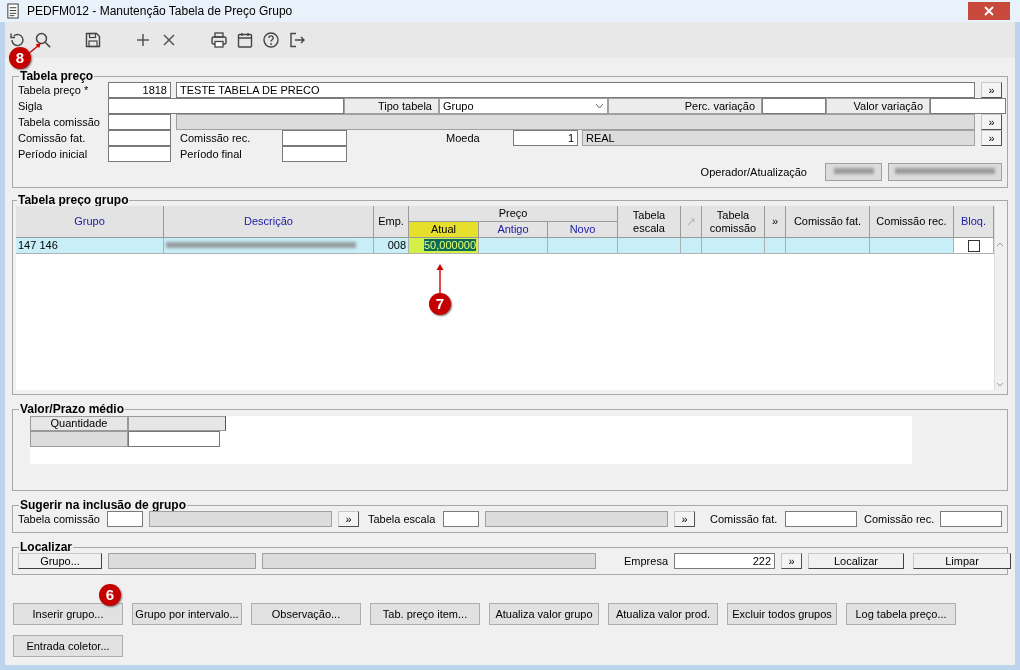 The width and height of the screenshot is (1020, 670). I want to click on column-header: Antigo, so click(513, 230).